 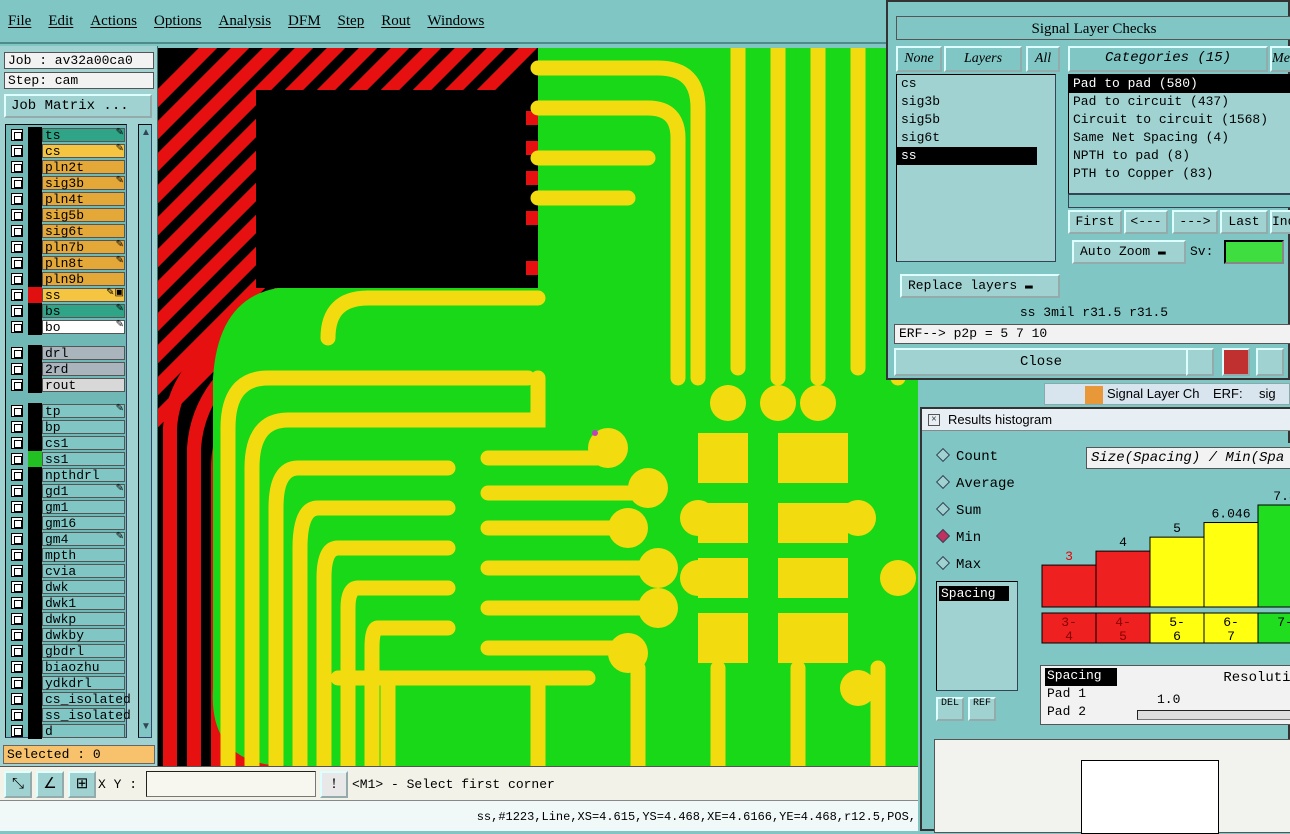 I want to click on layer-name: cs, so click(x=83, y=151).